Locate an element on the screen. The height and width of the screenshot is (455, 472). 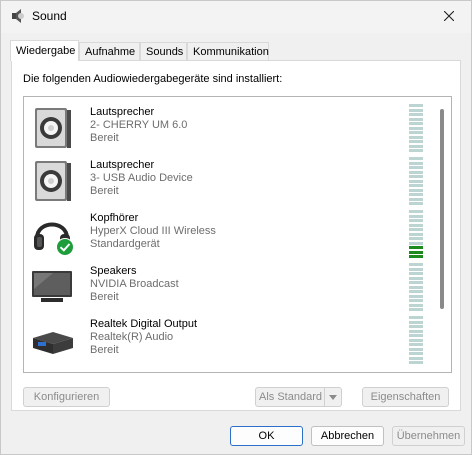
ok-button-label: OK is located at coordinates (266, 436).